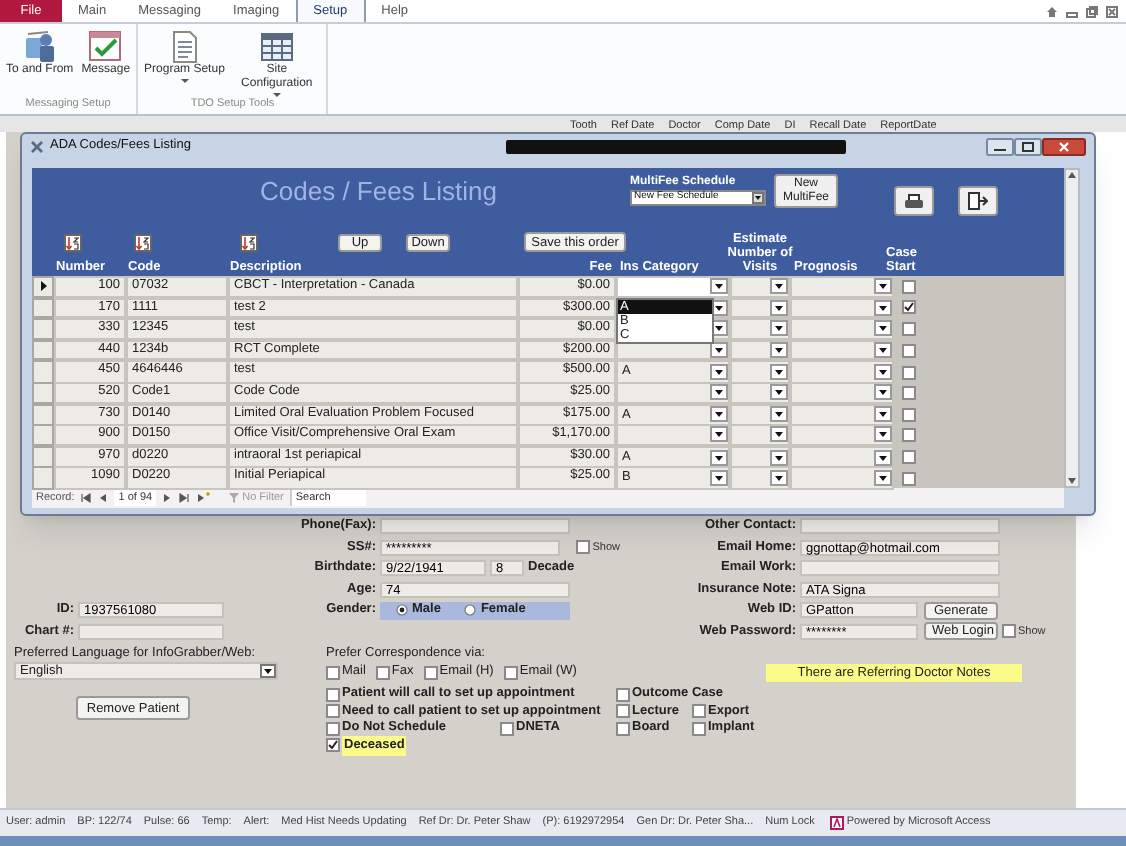  Describe the element at coordinates (1072, 328) in the screenshot. I see `scrollbar` at that location.